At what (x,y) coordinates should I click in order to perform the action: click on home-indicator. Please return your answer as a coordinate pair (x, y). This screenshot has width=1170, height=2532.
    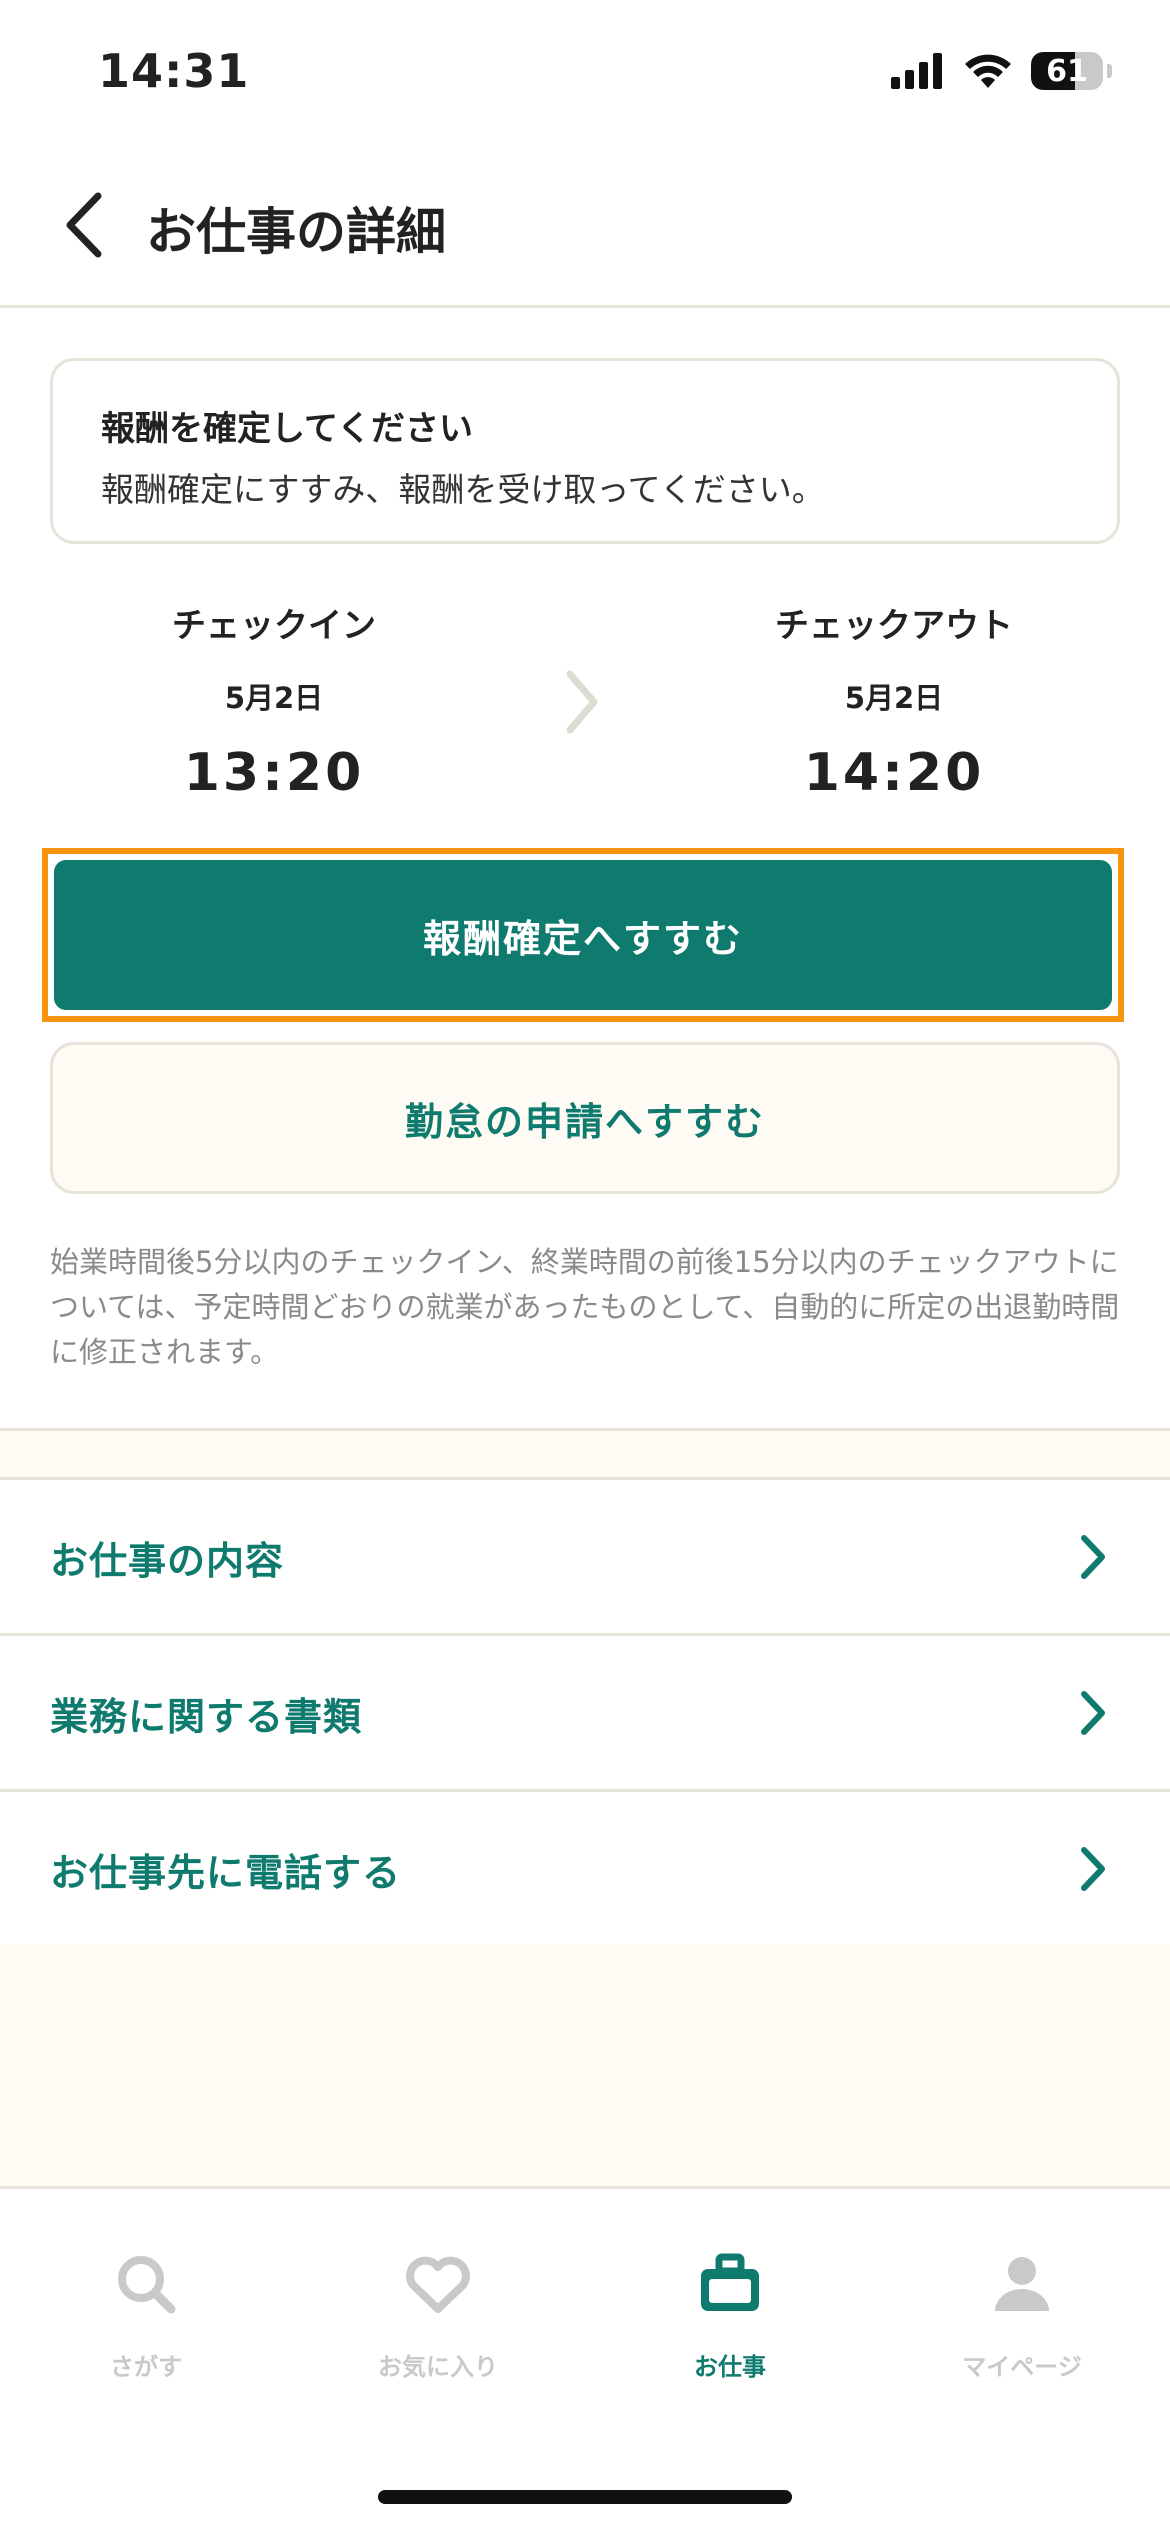
    Looking at the image, I should click on (585, 2497).